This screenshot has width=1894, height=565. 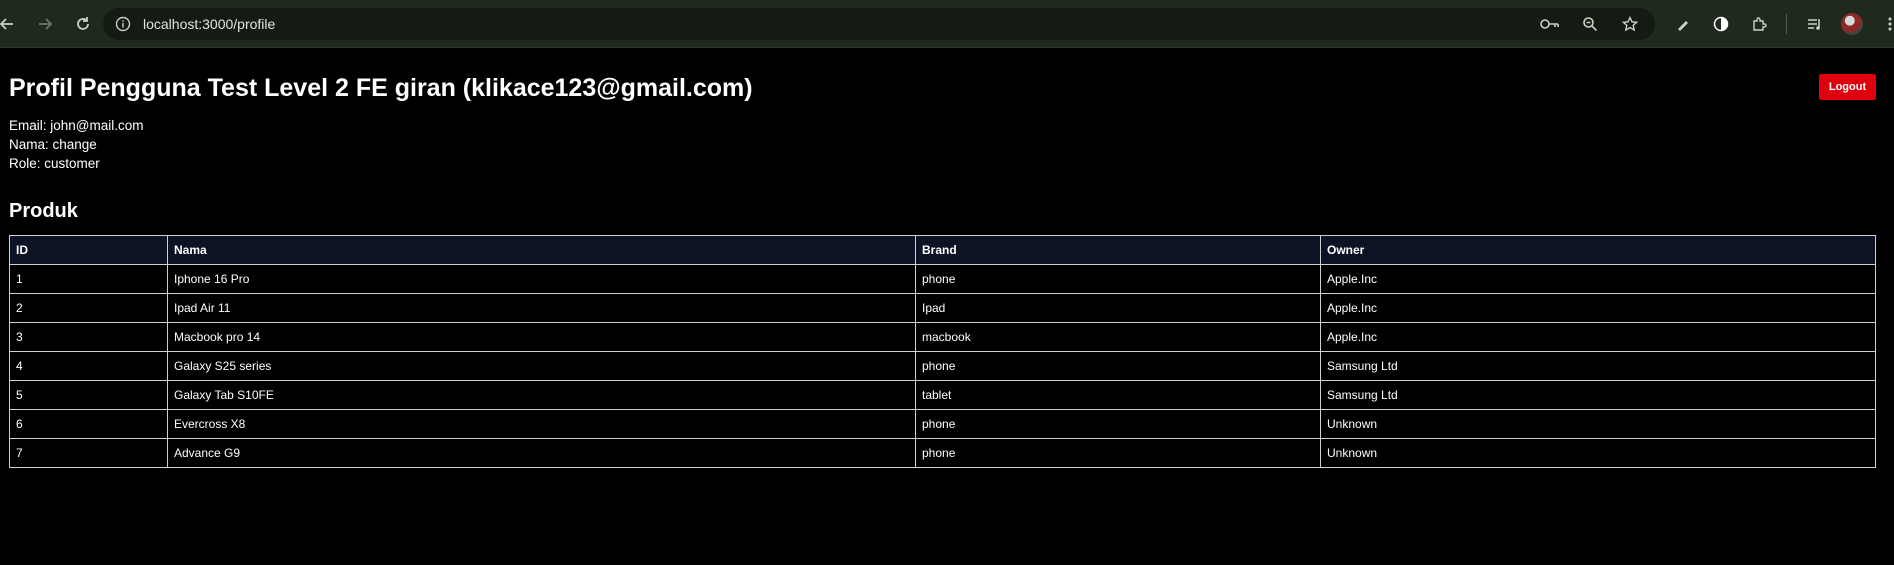 I want to click on forward-icon, so click(x=45, y=24).